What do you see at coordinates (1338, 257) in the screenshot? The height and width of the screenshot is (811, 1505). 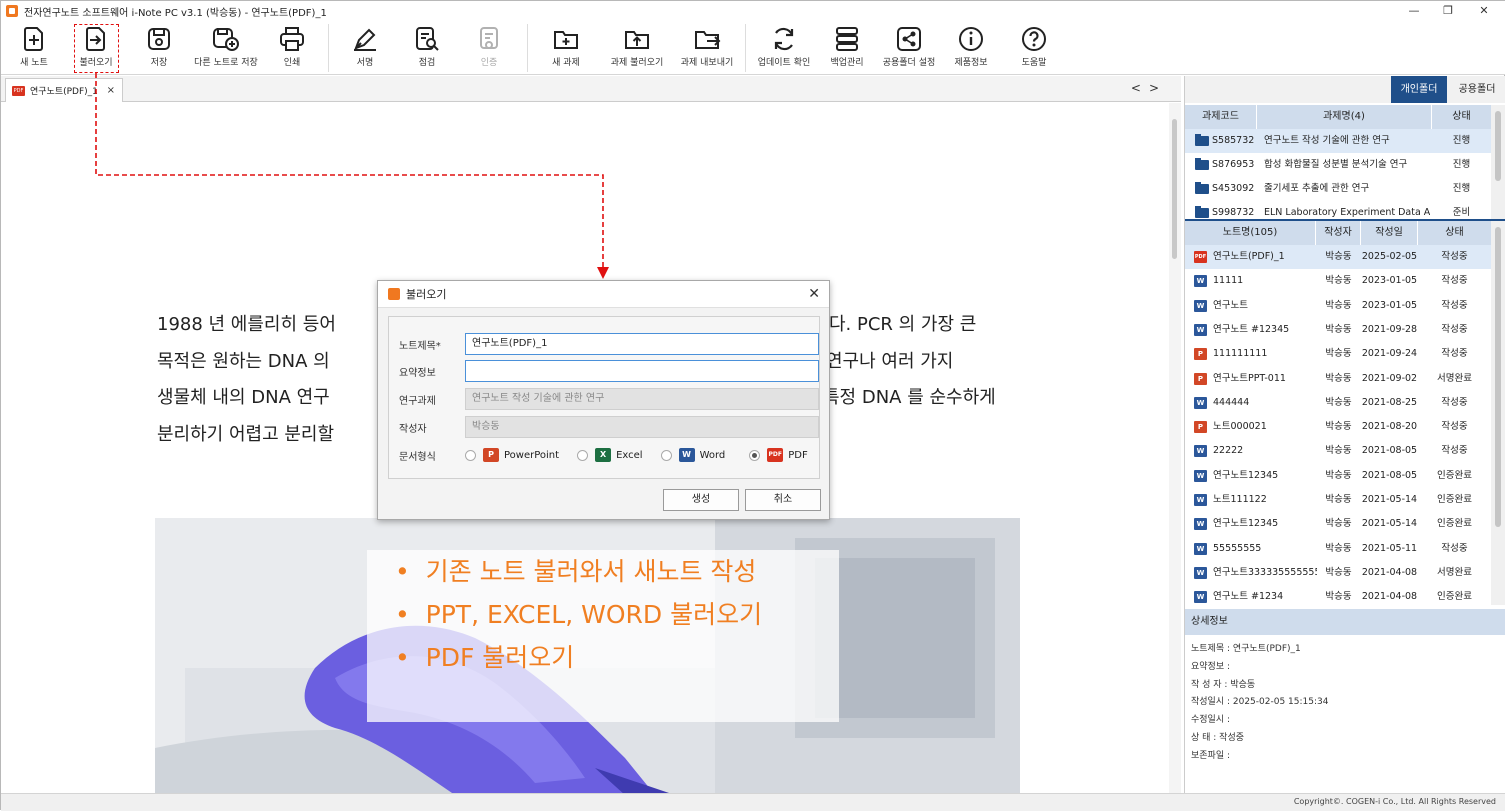 I see `note-row: PDF 연구노트(PDF)_1 박승동 2025-02-05 작성중` at bounding box center [1338, 257].